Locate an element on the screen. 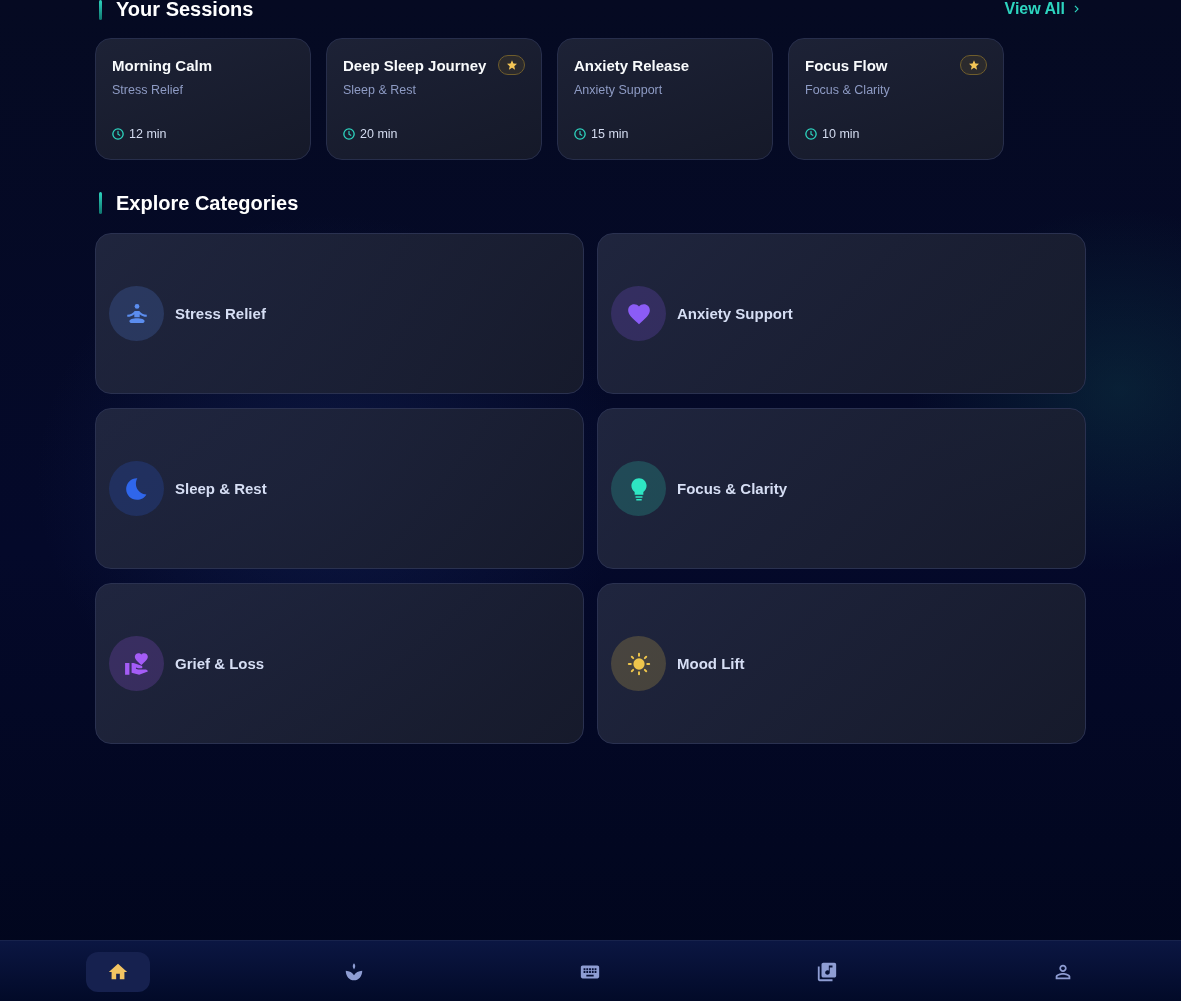 Image resolution: width=1181 pixels, height=1001 pixels. music-library-icon is located at coordinates (826, 972).